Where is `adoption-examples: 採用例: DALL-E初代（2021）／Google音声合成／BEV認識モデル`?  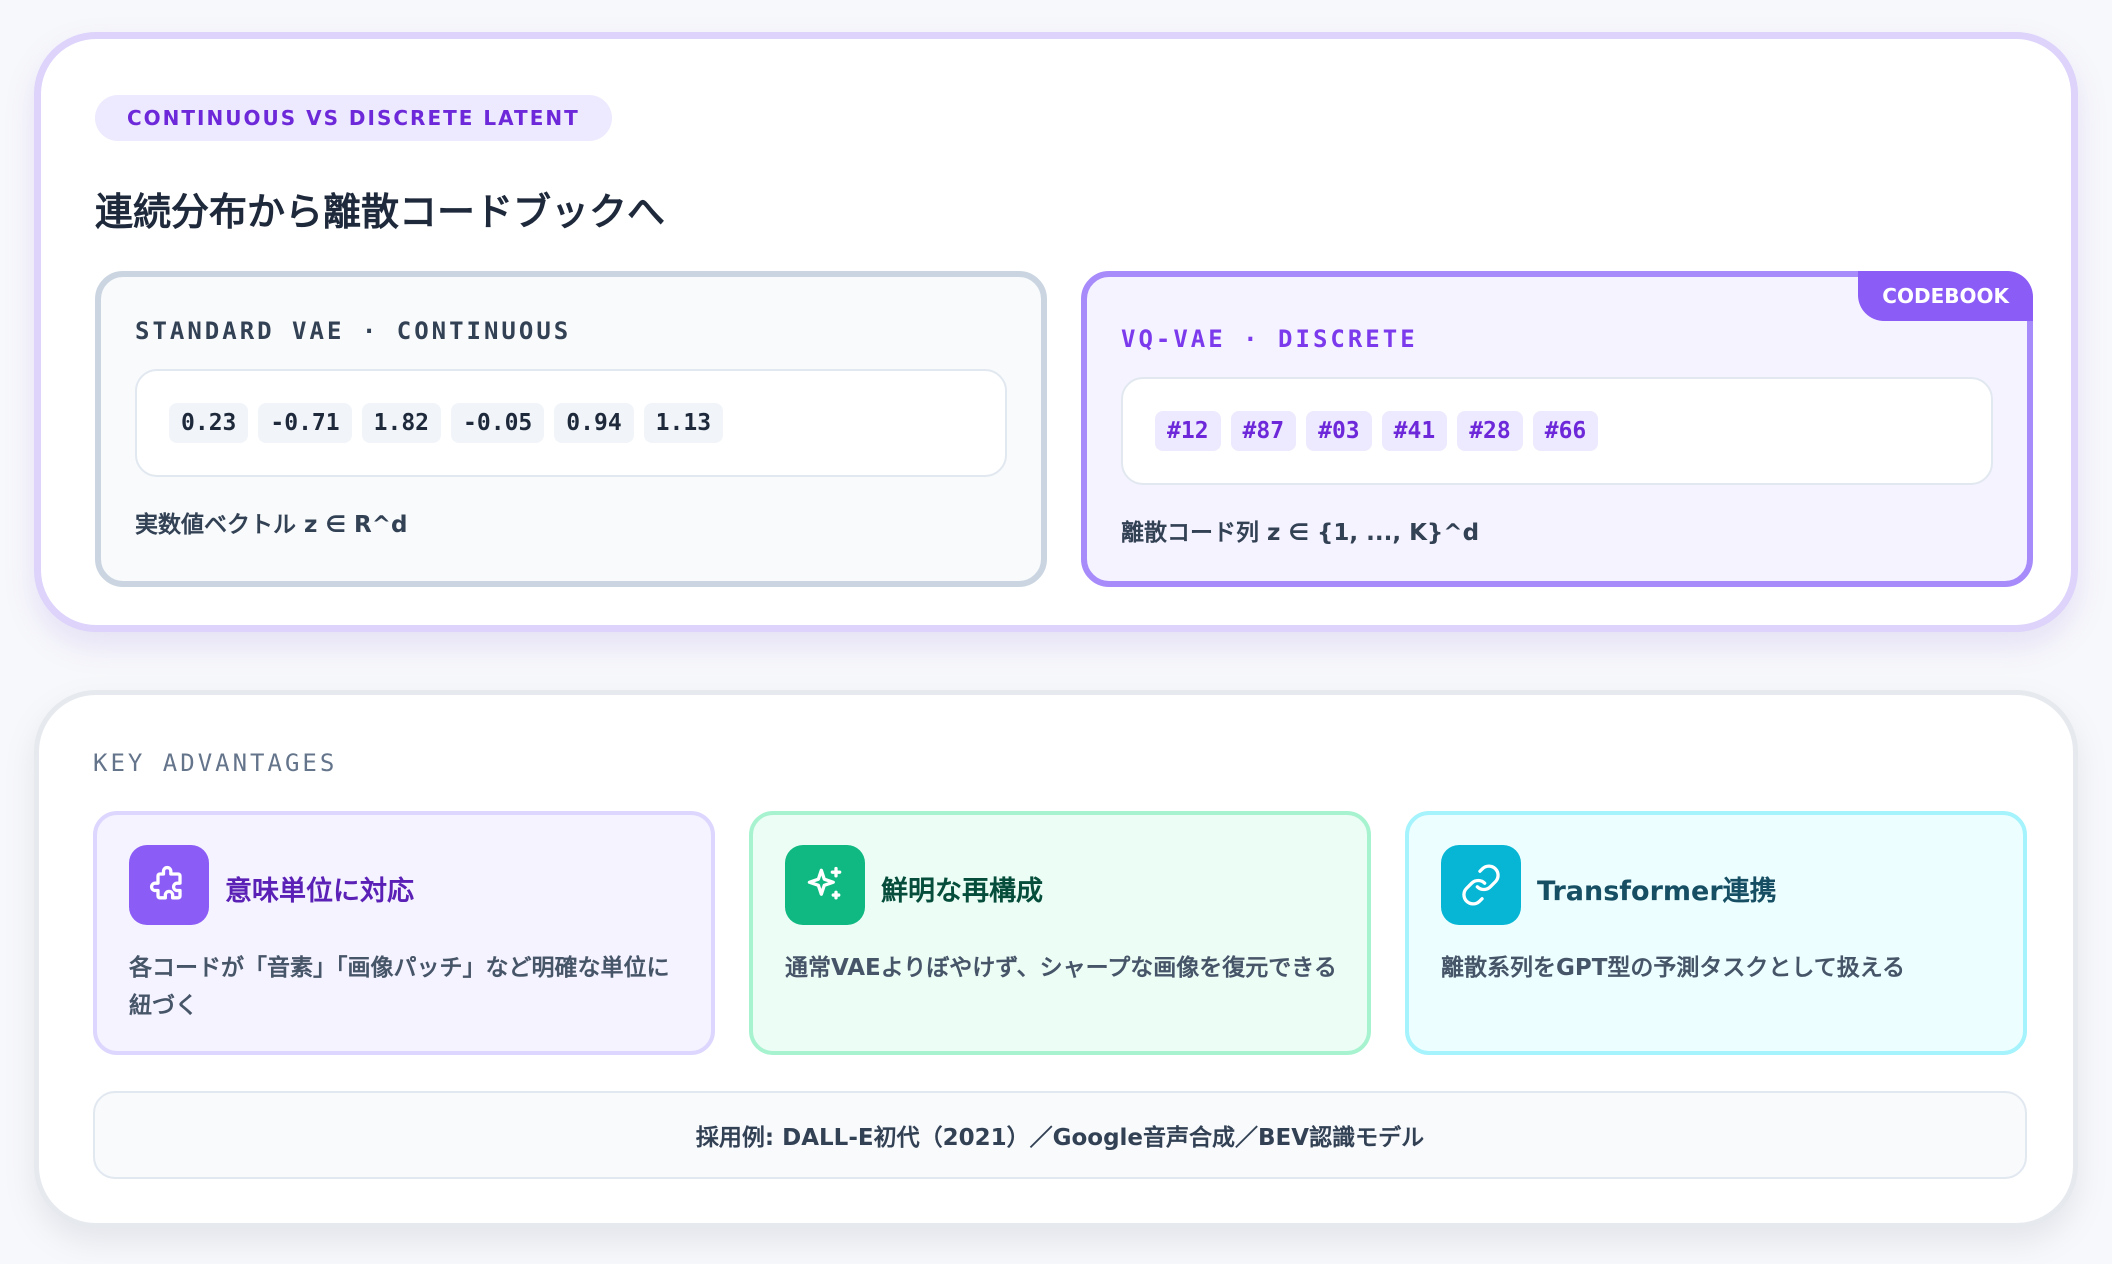 adoption-examples: 採用例: DALL-E初代（2021）／Google音声合成／BEV認識モデル is located at coordinates (1060, 1135).